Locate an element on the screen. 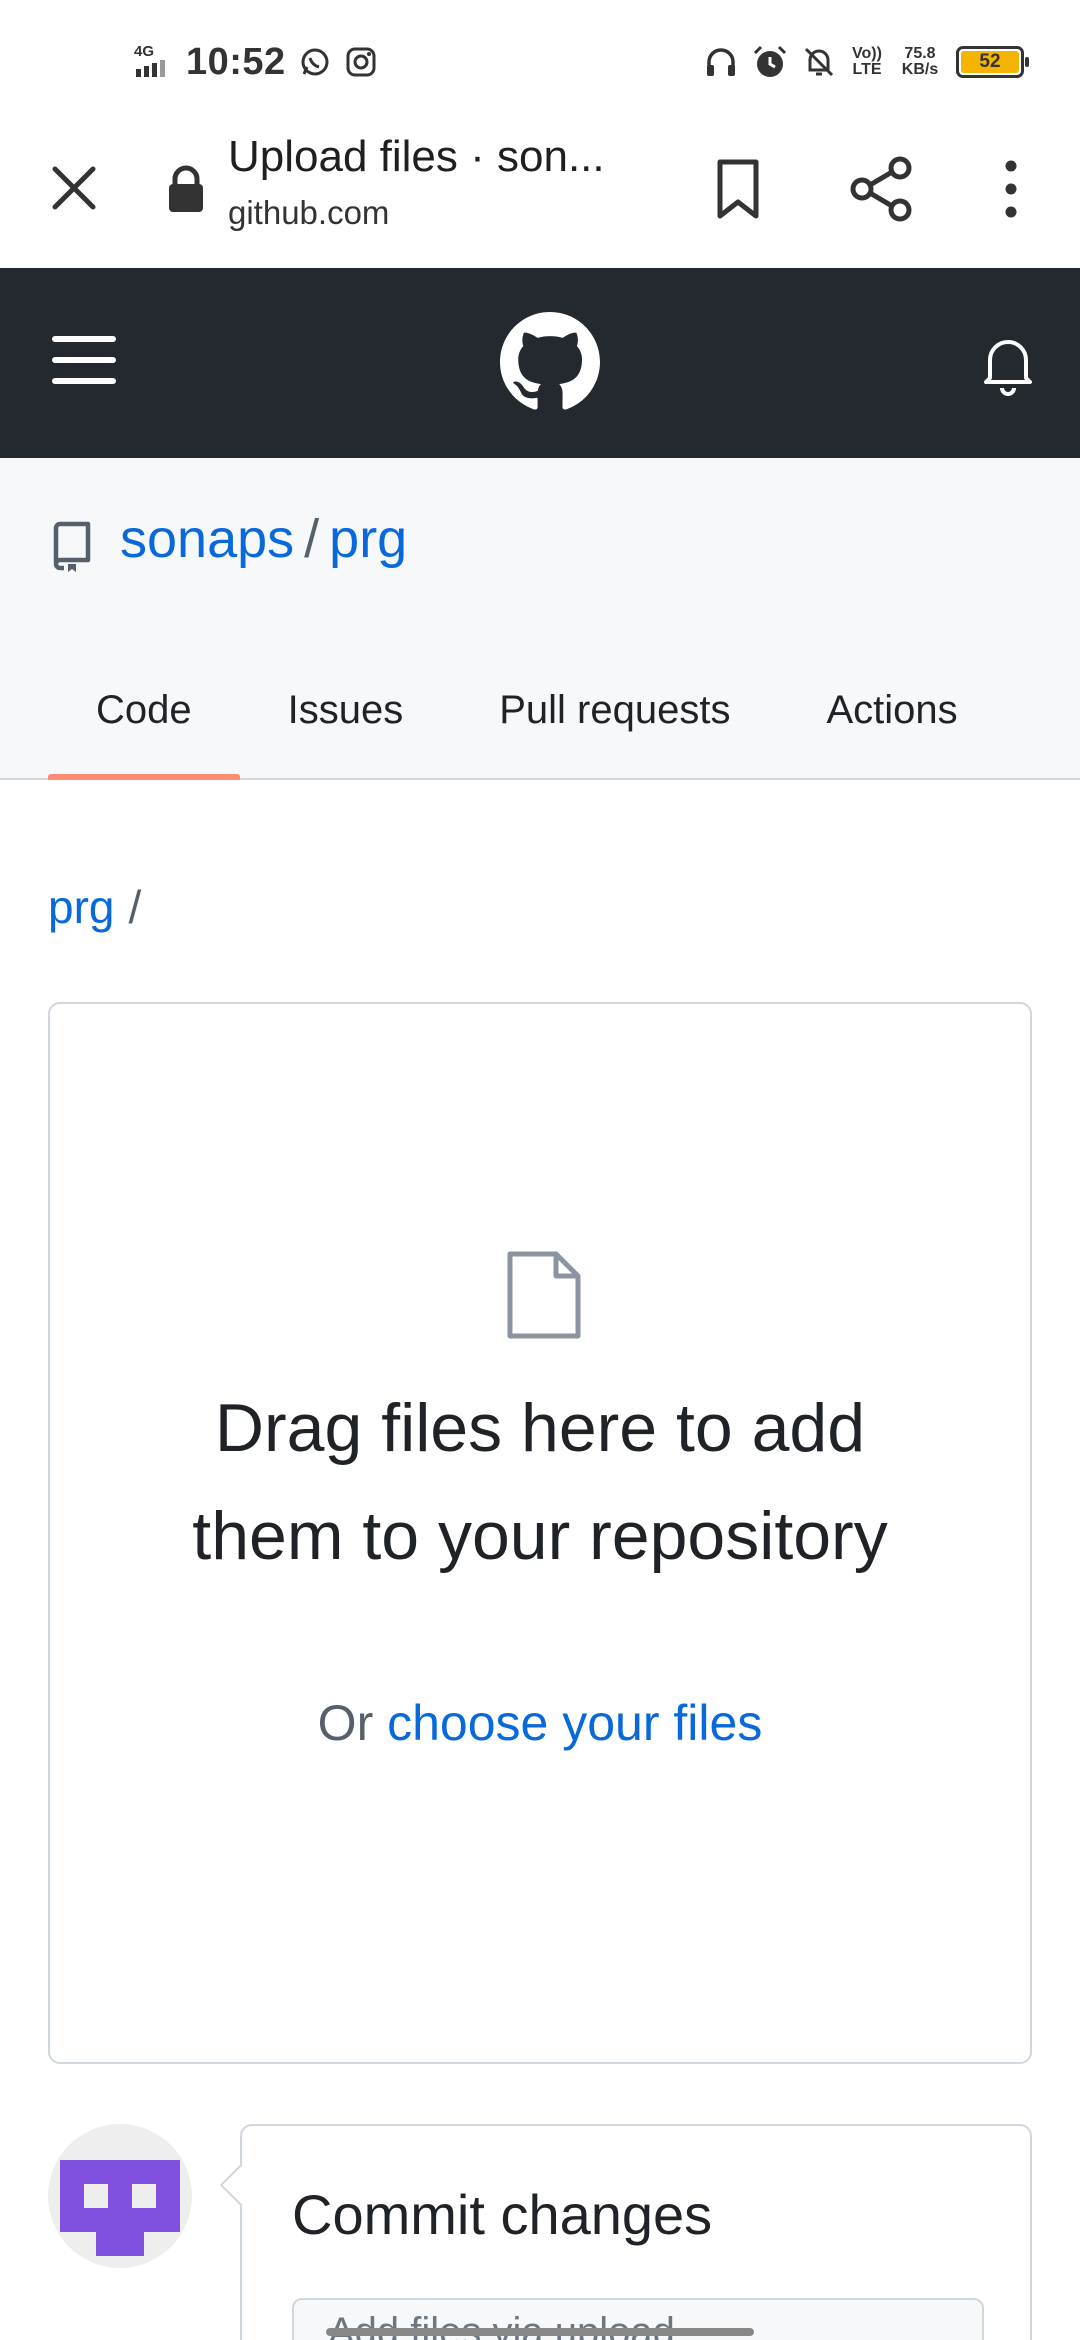 This screenshot has height=2340, width=1080. network-type: 4G is located at coordinates (144, 51).